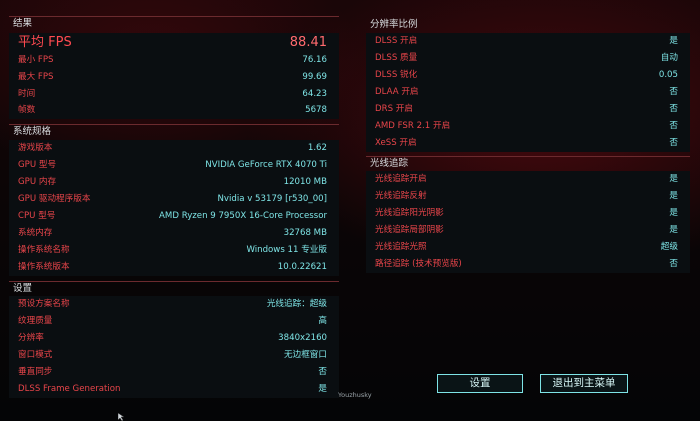  Describe the element at coordinates (302, 338) in the screenshot. I see `row-value: 3840x2160` at that location.